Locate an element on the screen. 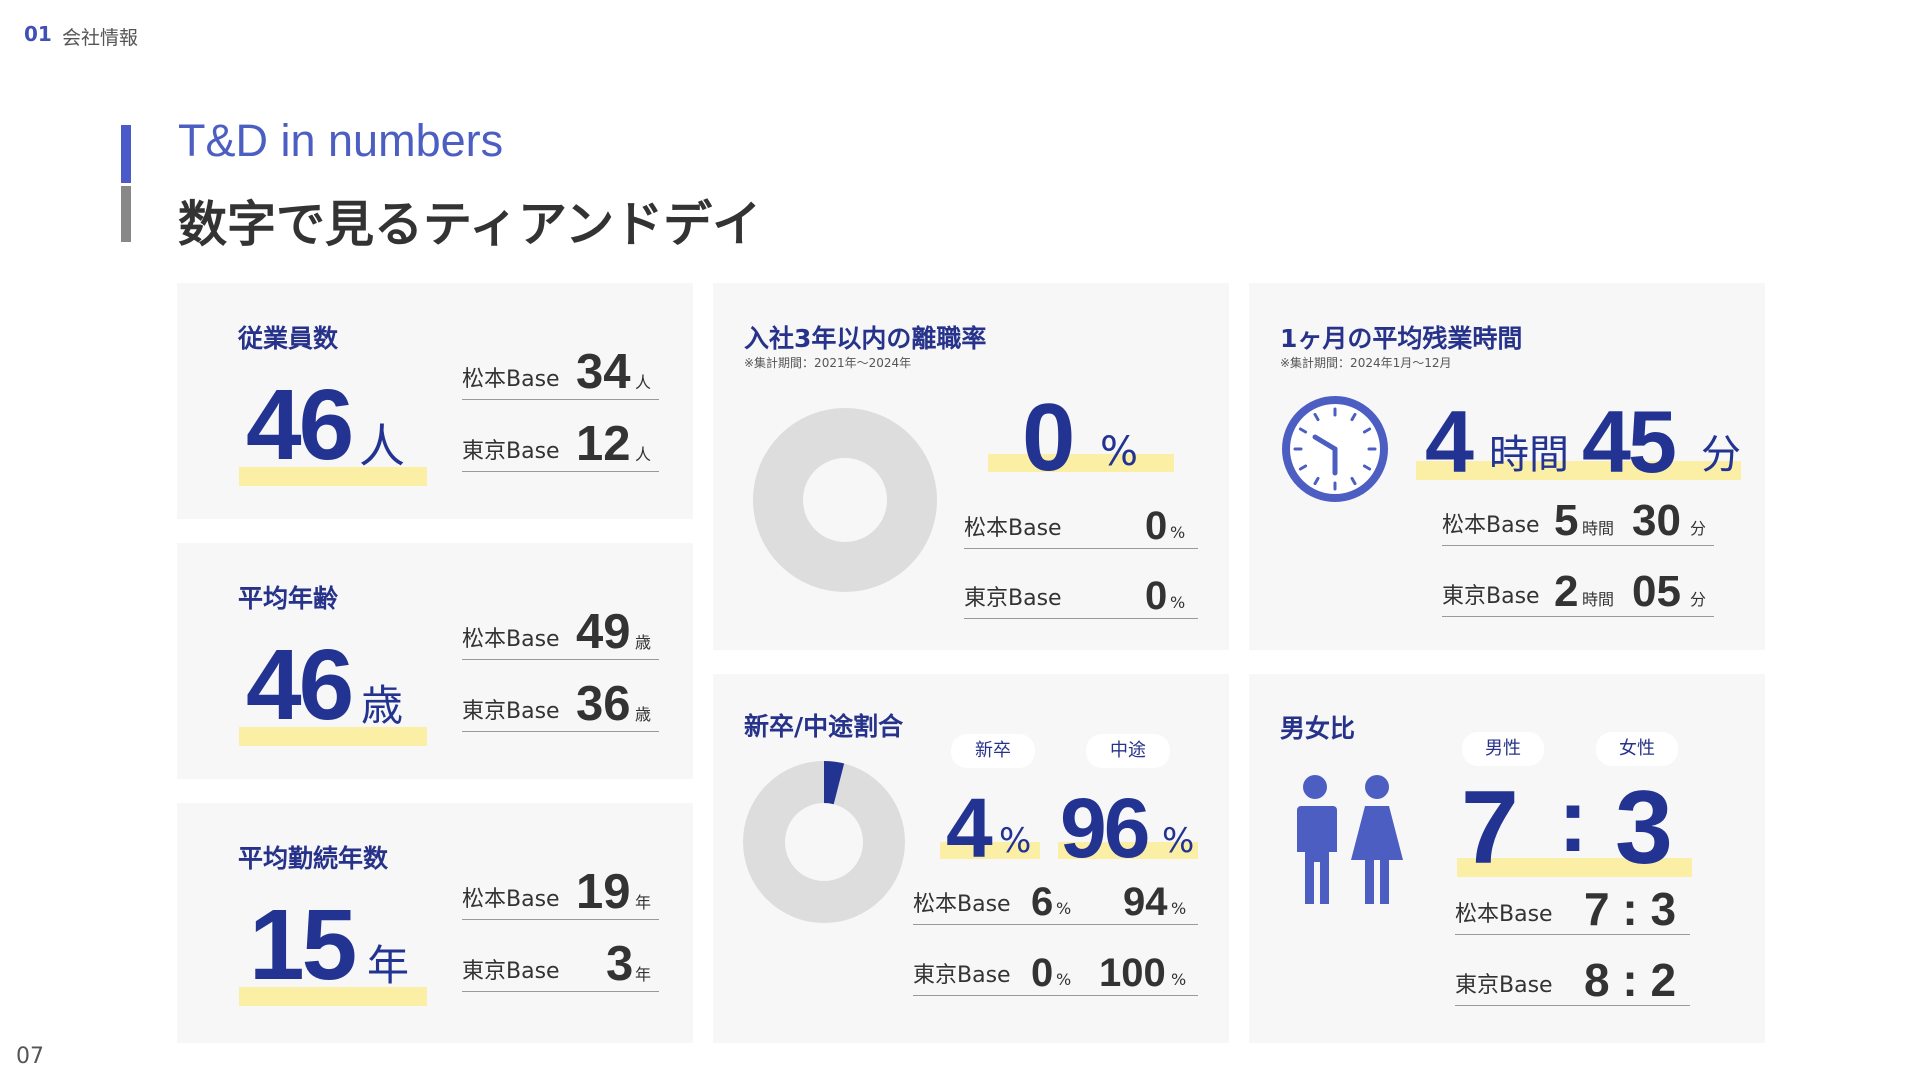  mid-career-pill: 中途 is located at coordinates (1128, 751).